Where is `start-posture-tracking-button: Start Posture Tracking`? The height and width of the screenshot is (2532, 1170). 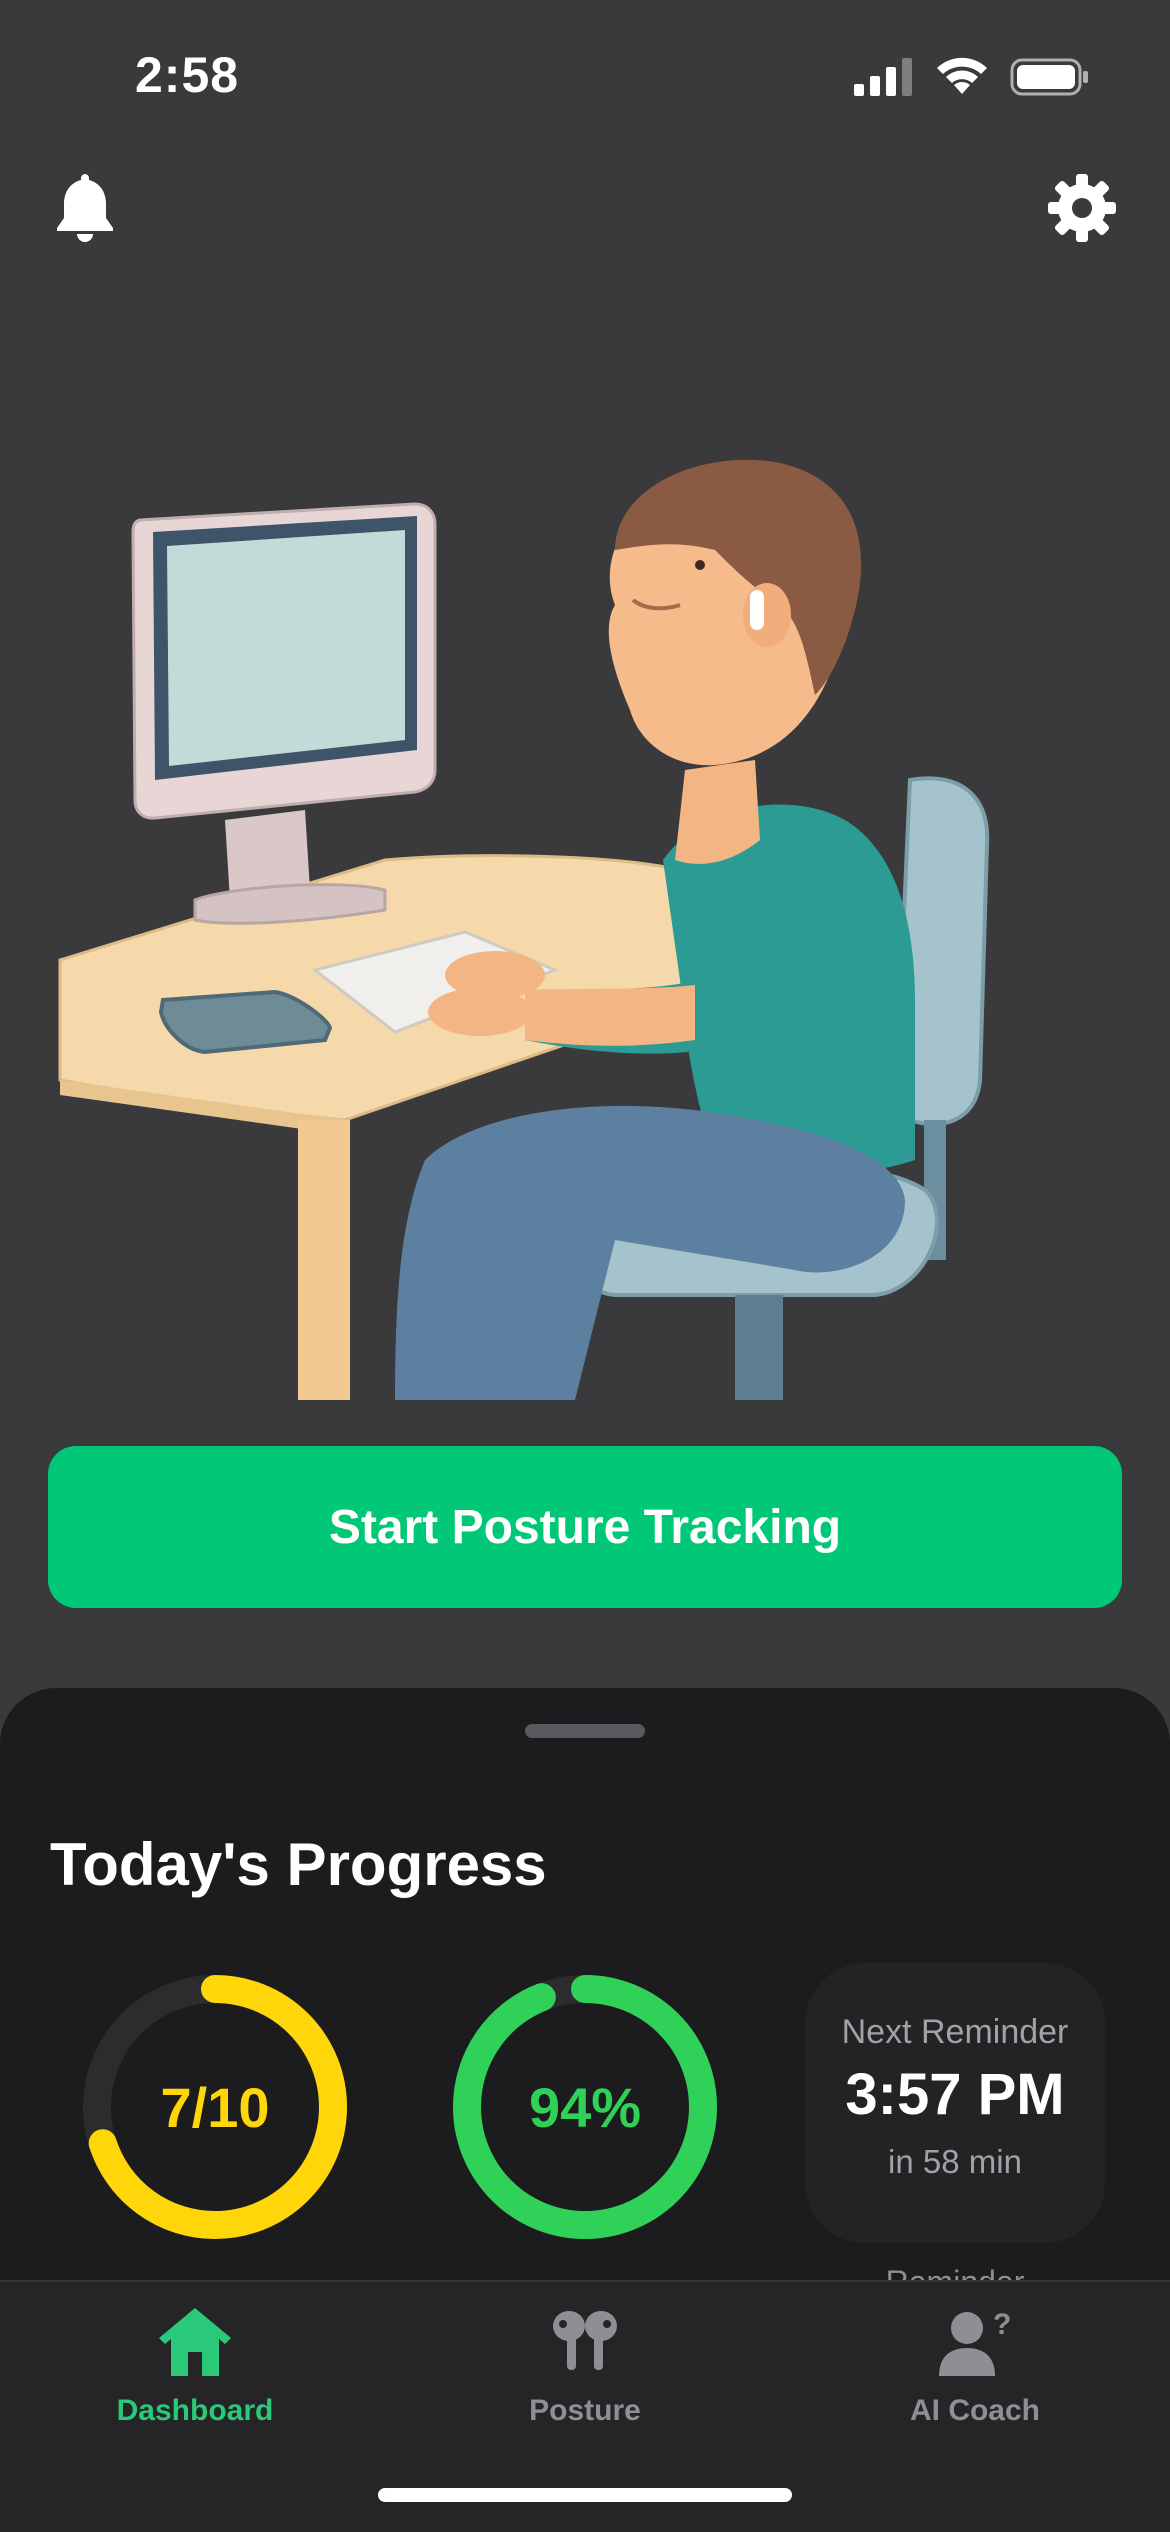 start-posture-tracking-button: Start Posture Tracking is located at coordinates (585, 1527).